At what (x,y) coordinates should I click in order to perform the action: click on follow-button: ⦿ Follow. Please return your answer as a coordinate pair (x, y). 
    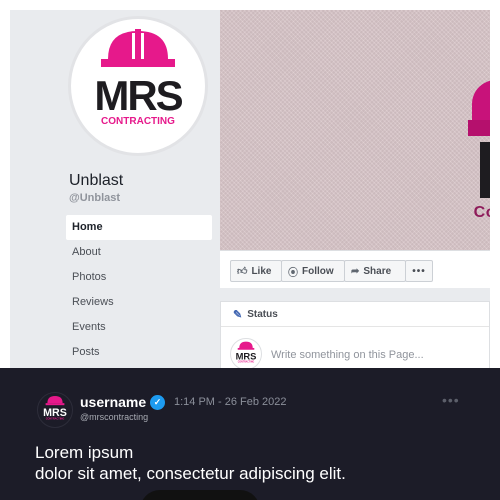
    Looking at the image, I should click on (313, 271).